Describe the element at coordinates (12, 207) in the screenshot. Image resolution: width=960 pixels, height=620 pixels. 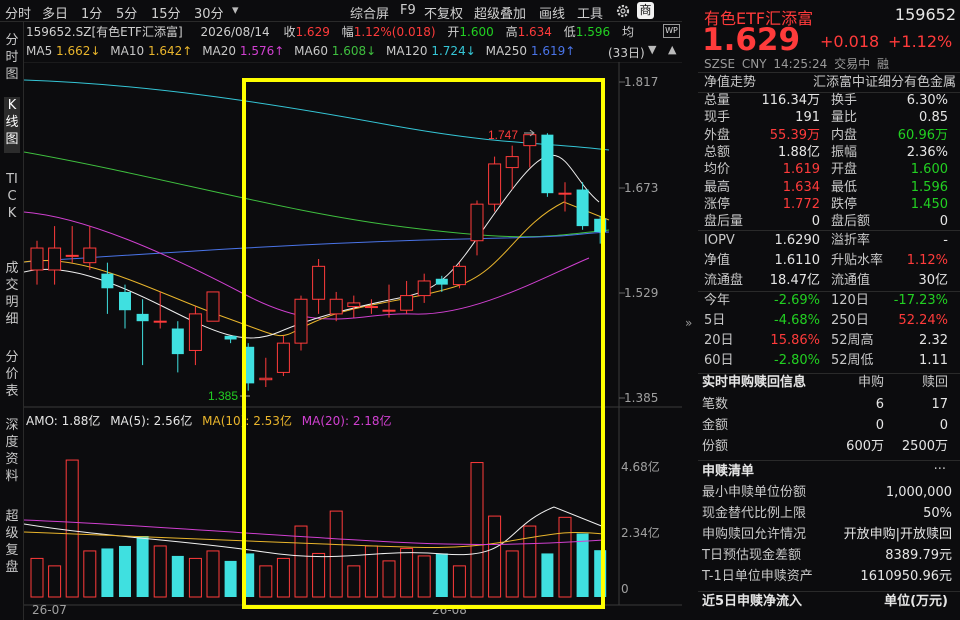
I see `side-nav-tick: TICK` at that location.